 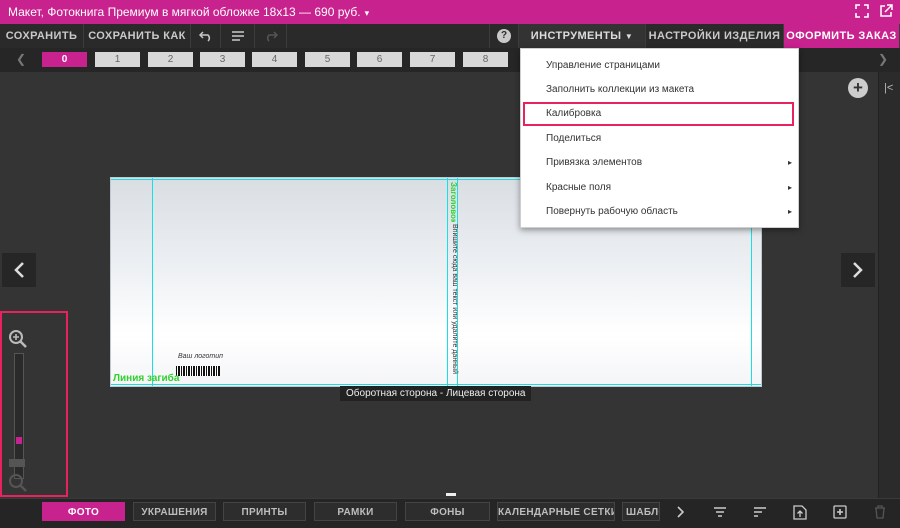 What do you see at coordinates (18, 341) in the screenshot?
I see `zoom-in-icon` at bounding box center [18, 341].